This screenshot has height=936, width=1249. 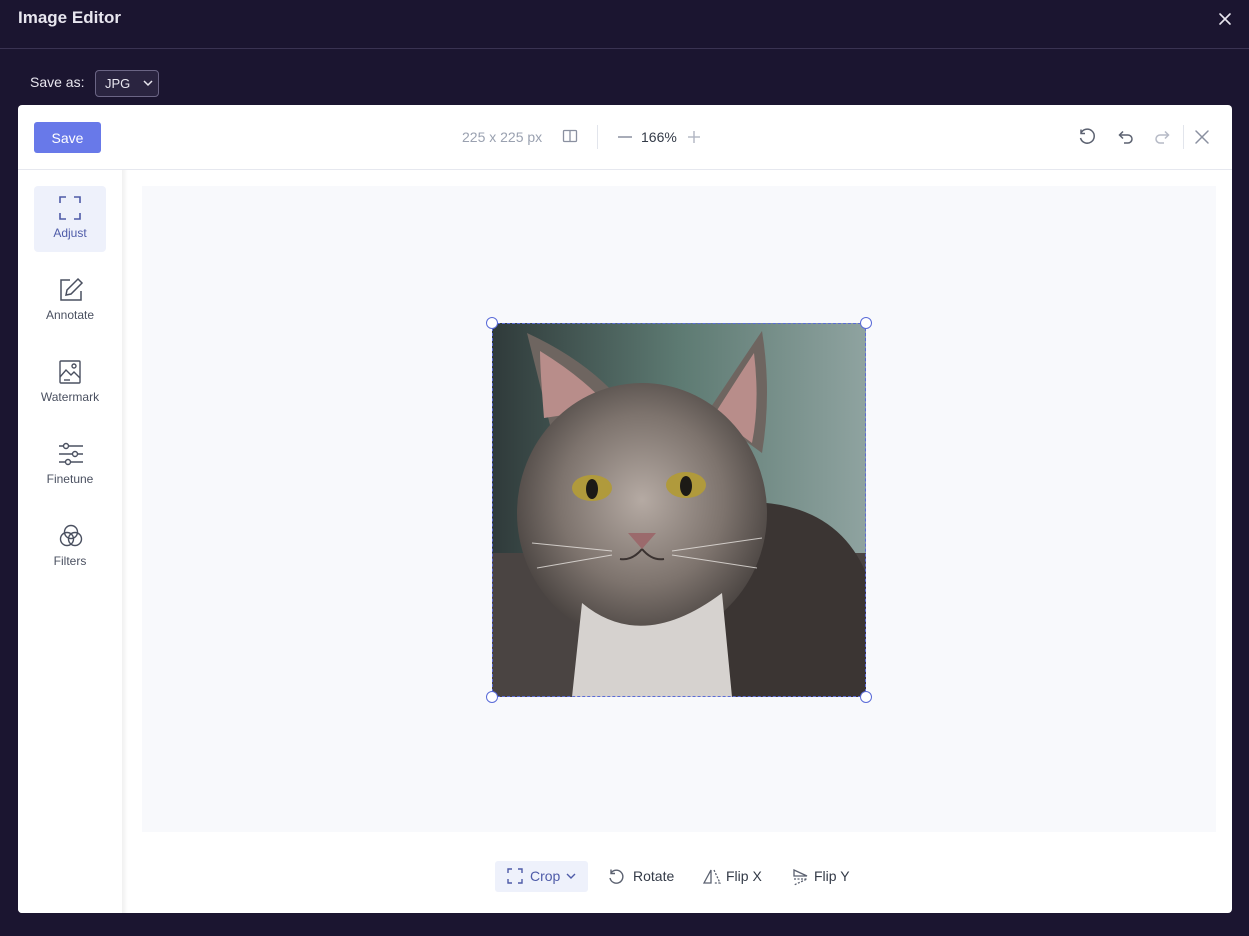 I want to click on compare-button, so click(x=570, y=138).